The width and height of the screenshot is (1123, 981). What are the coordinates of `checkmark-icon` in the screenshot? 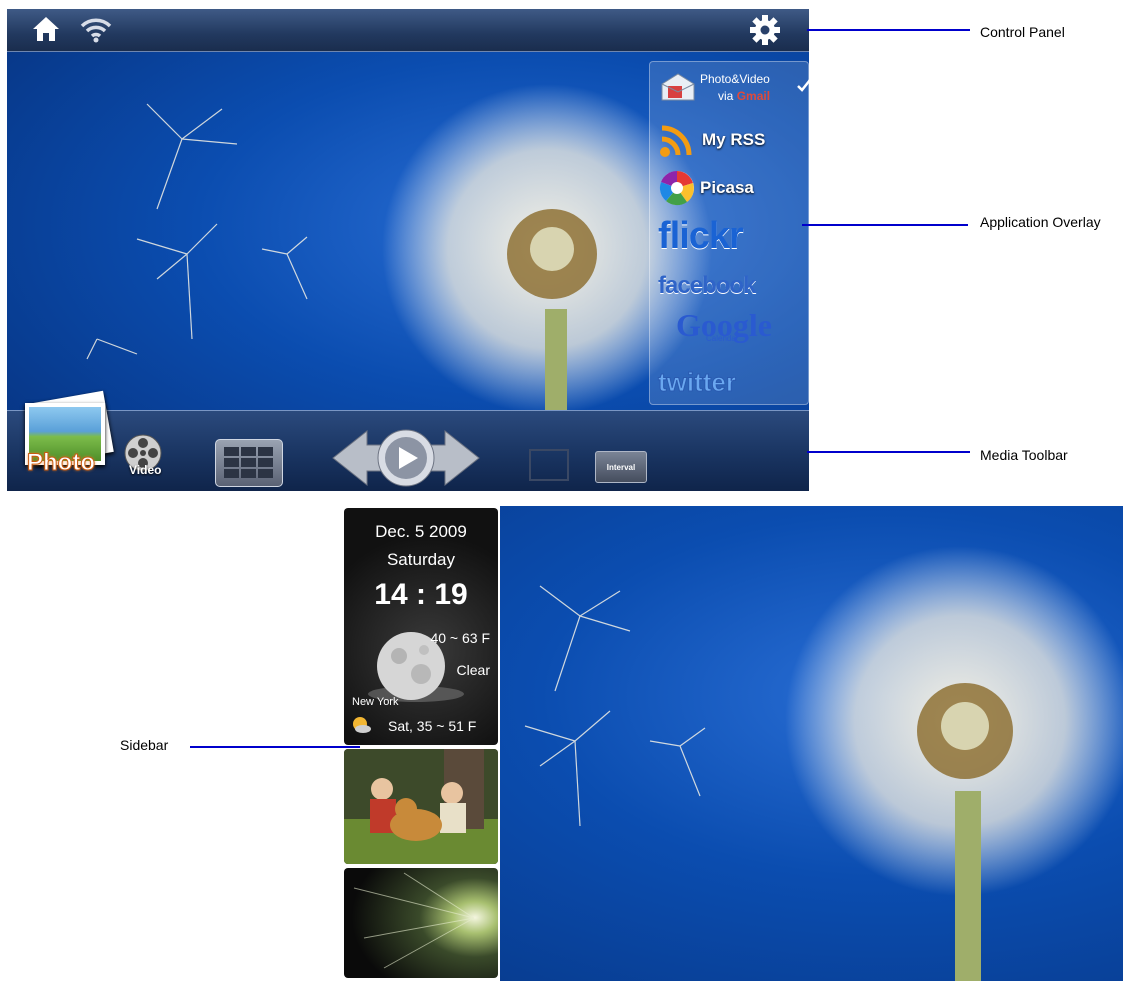 It's located at (803, 85).